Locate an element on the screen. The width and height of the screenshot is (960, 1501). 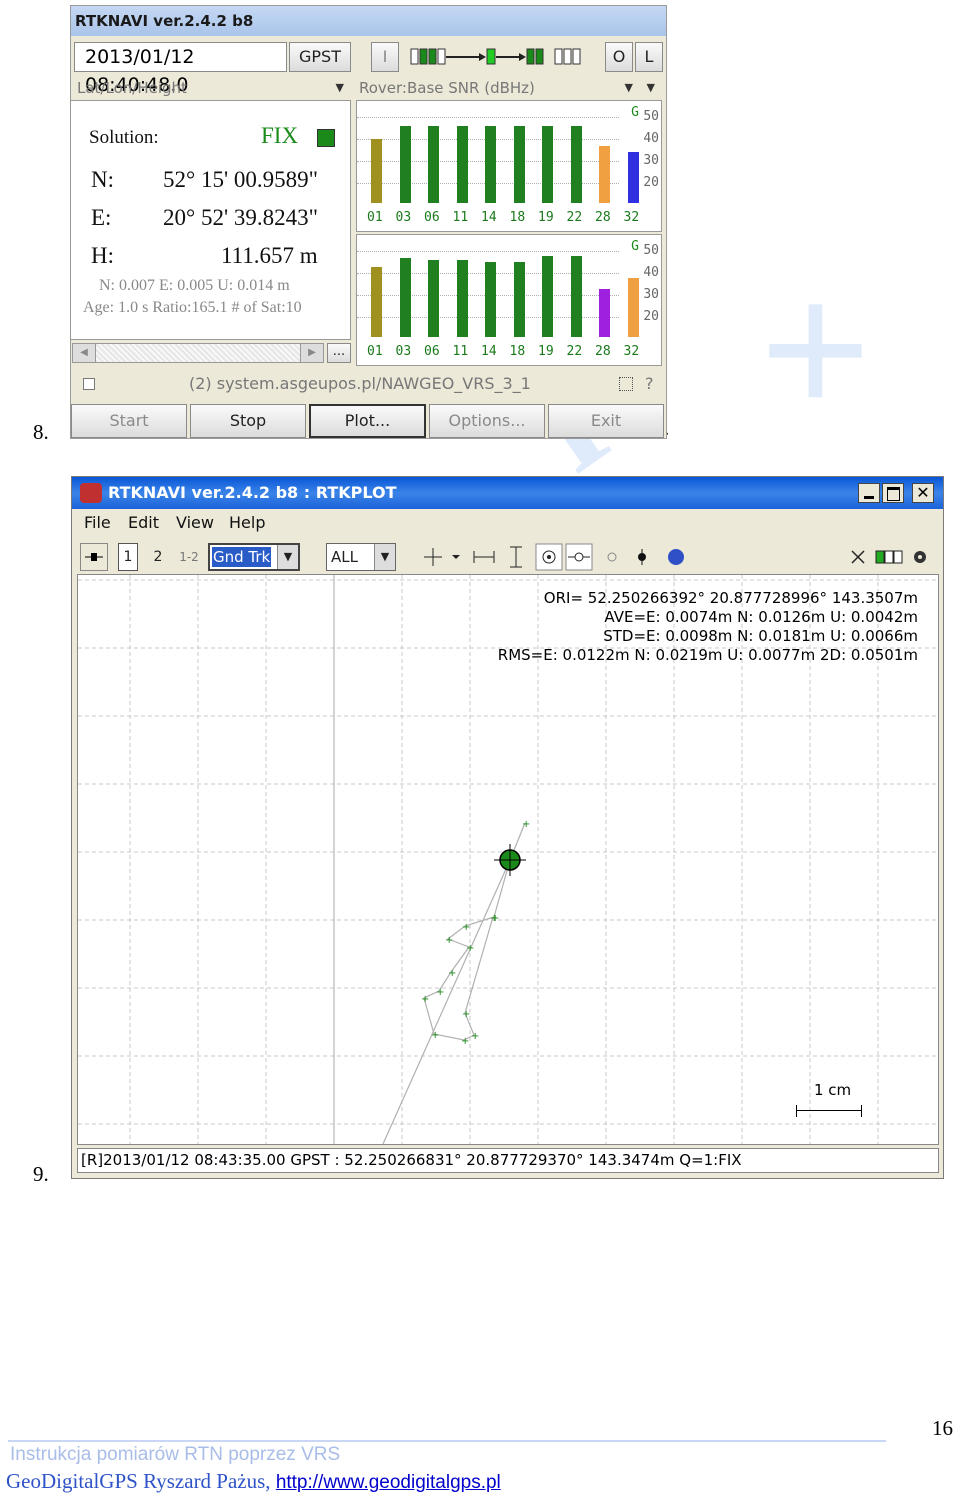
footer-link: http://www.geodigitalgps.pl is located at coordinates (388, 1482).